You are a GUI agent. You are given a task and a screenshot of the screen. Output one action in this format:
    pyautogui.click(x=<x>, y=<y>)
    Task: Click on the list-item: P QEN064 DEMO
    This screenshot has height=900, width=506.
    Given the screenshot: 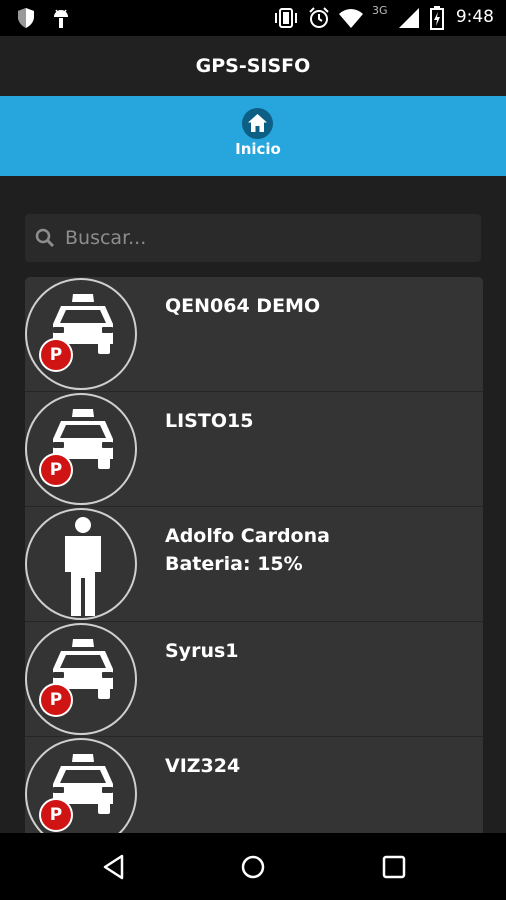 What is the action you would take?
    pyautogui.click(x=254, y=334)
    